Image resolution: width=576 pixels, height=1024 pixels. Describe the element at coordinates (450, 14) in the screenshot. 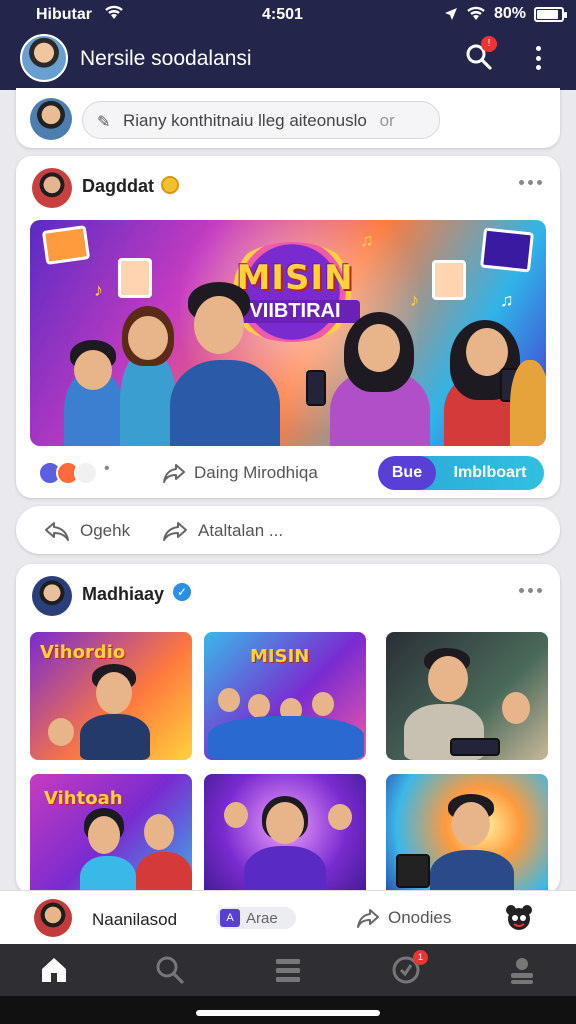

I see `location-icon` at that location.